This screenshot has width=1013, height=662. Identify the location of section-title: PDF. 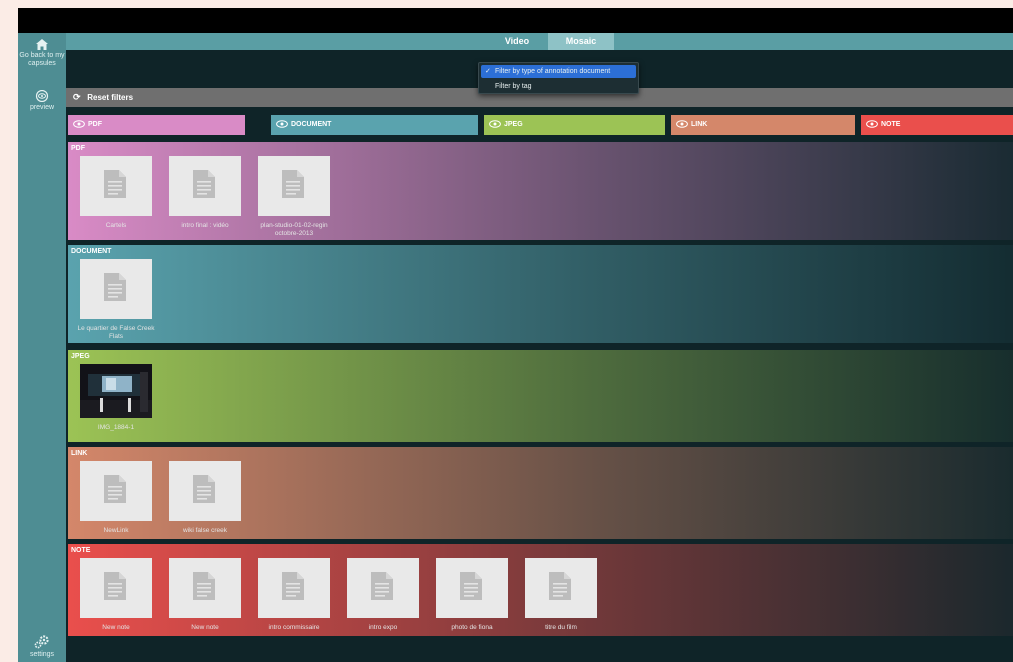
(78, 148).